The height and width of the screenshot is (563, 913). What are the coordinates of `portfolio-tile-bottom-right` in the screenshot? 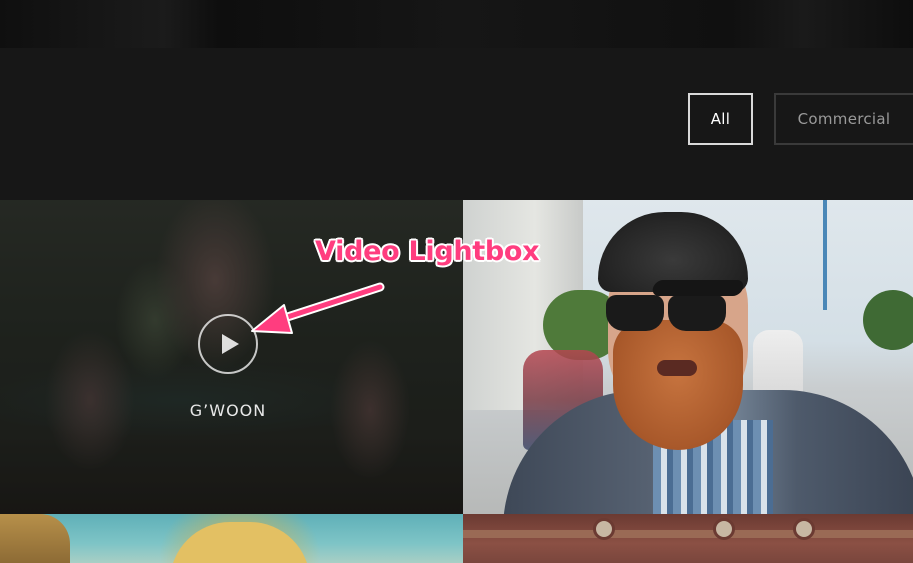 It's located at (688, 538).